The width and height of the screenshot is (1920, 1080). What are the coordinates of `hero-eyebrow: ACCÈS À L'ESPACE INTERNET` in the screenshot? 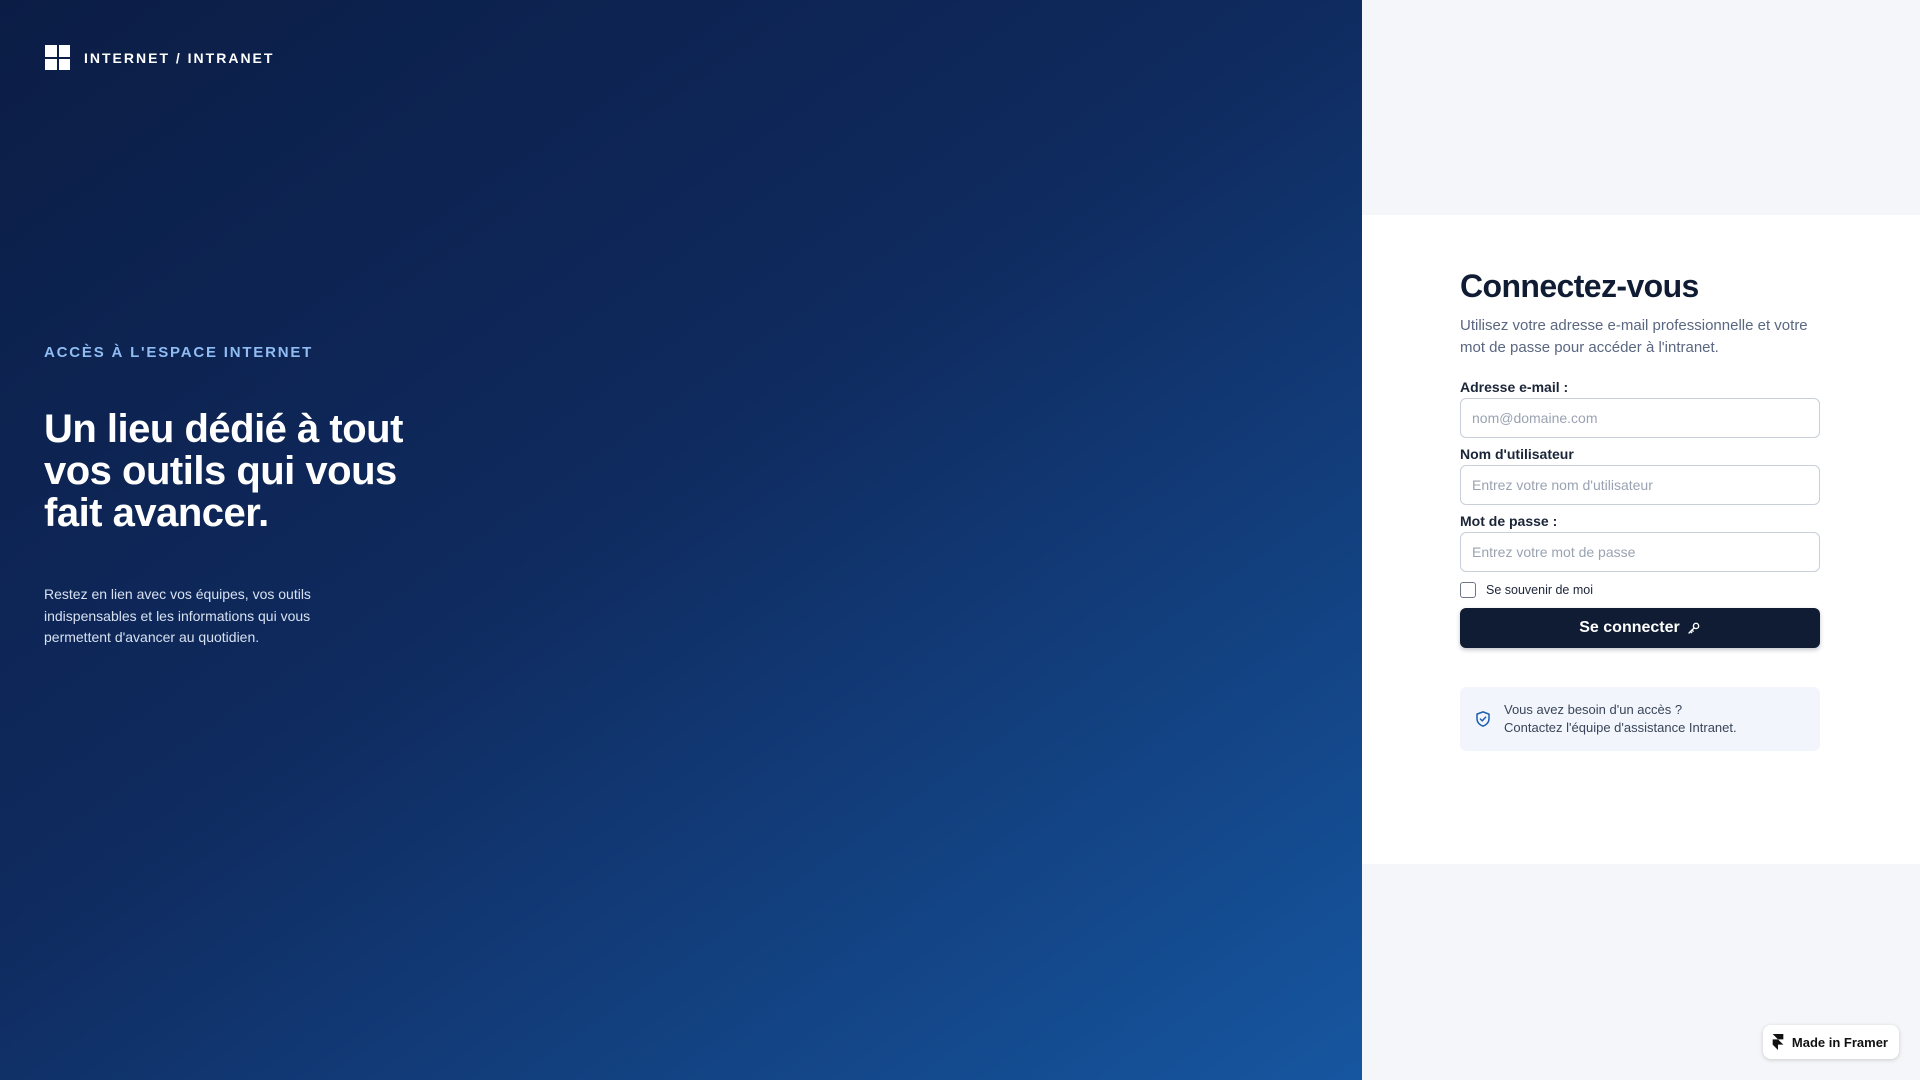 It's located at (179, 352).